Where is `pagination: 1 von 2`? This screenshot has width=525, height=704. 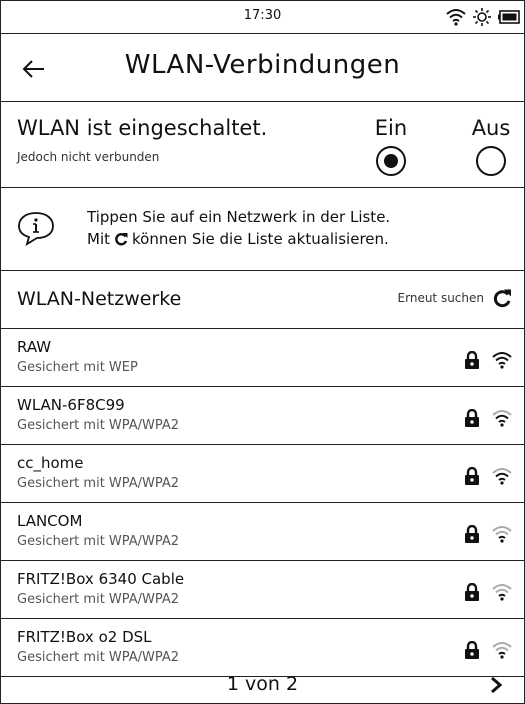 pagination: 1 von 2 is located at coordinates (262, 684).